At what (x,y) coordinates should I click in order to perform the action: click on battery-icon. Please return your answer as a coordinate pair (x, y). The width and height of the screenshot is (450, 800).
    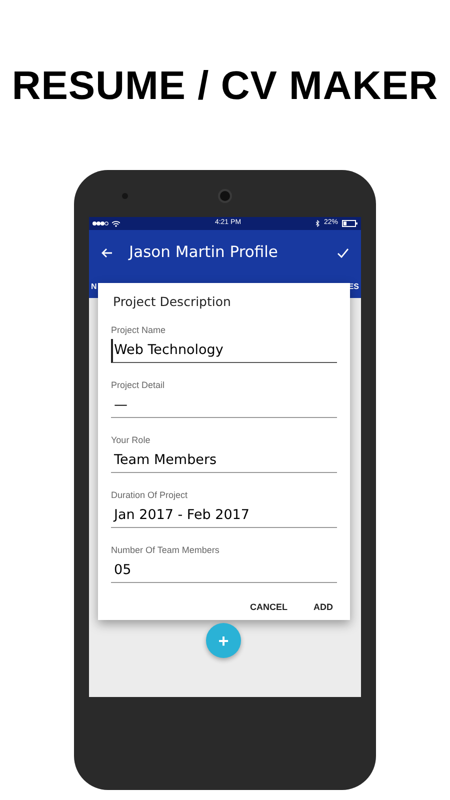
    Looking at the image, I should click on (350, 223).